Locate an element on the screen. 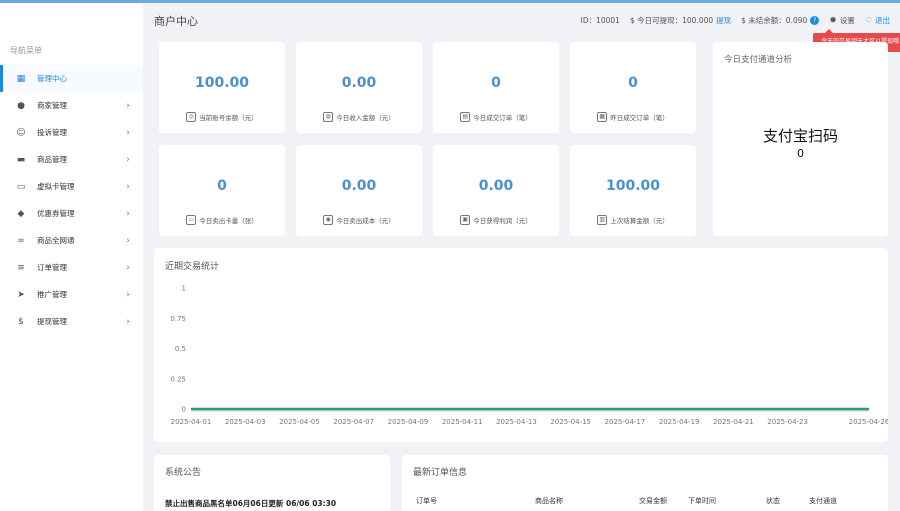 Image resolution: width=900 pixels, height=511 pixels. stat-label-row: ▣ 今日获得利润（元） is located at coordinates (496, 220).